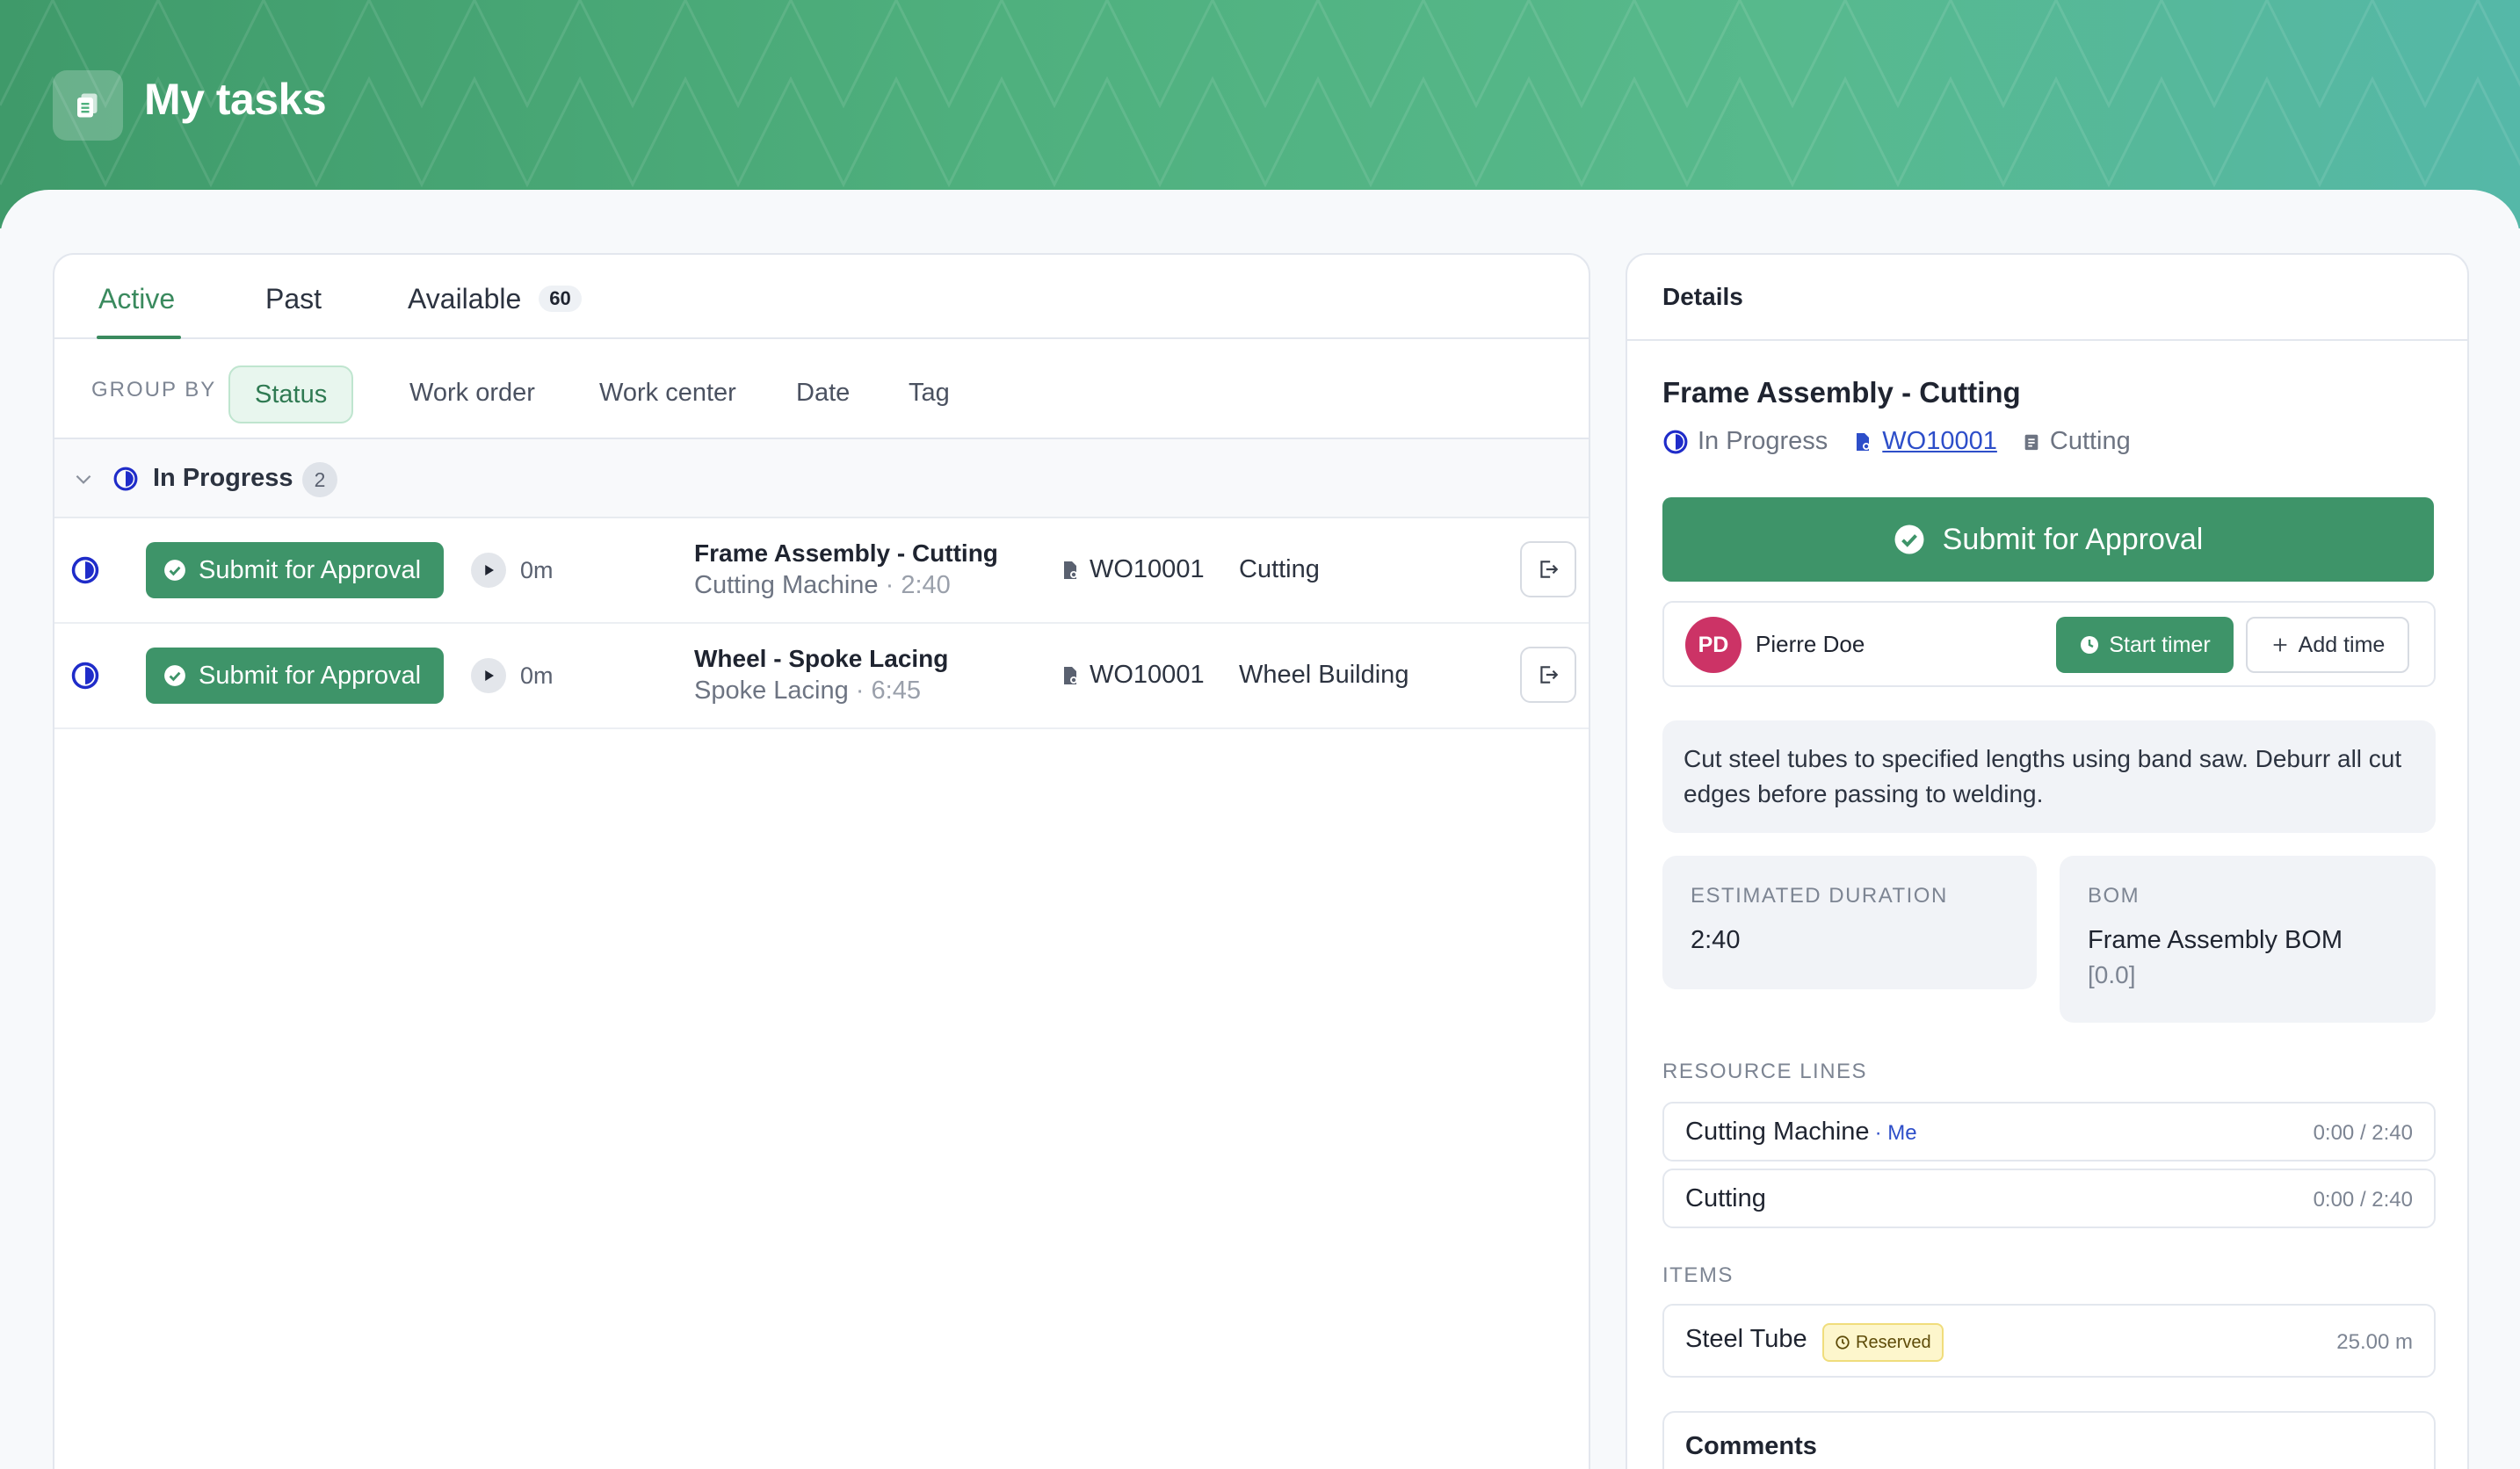 The height and width of the screenshot is (1469, 2520). What do you see at coordinates (154, 390) in the screenshot?
I see `group-by-label: GROUP BY` at bounding box center [154, 390].